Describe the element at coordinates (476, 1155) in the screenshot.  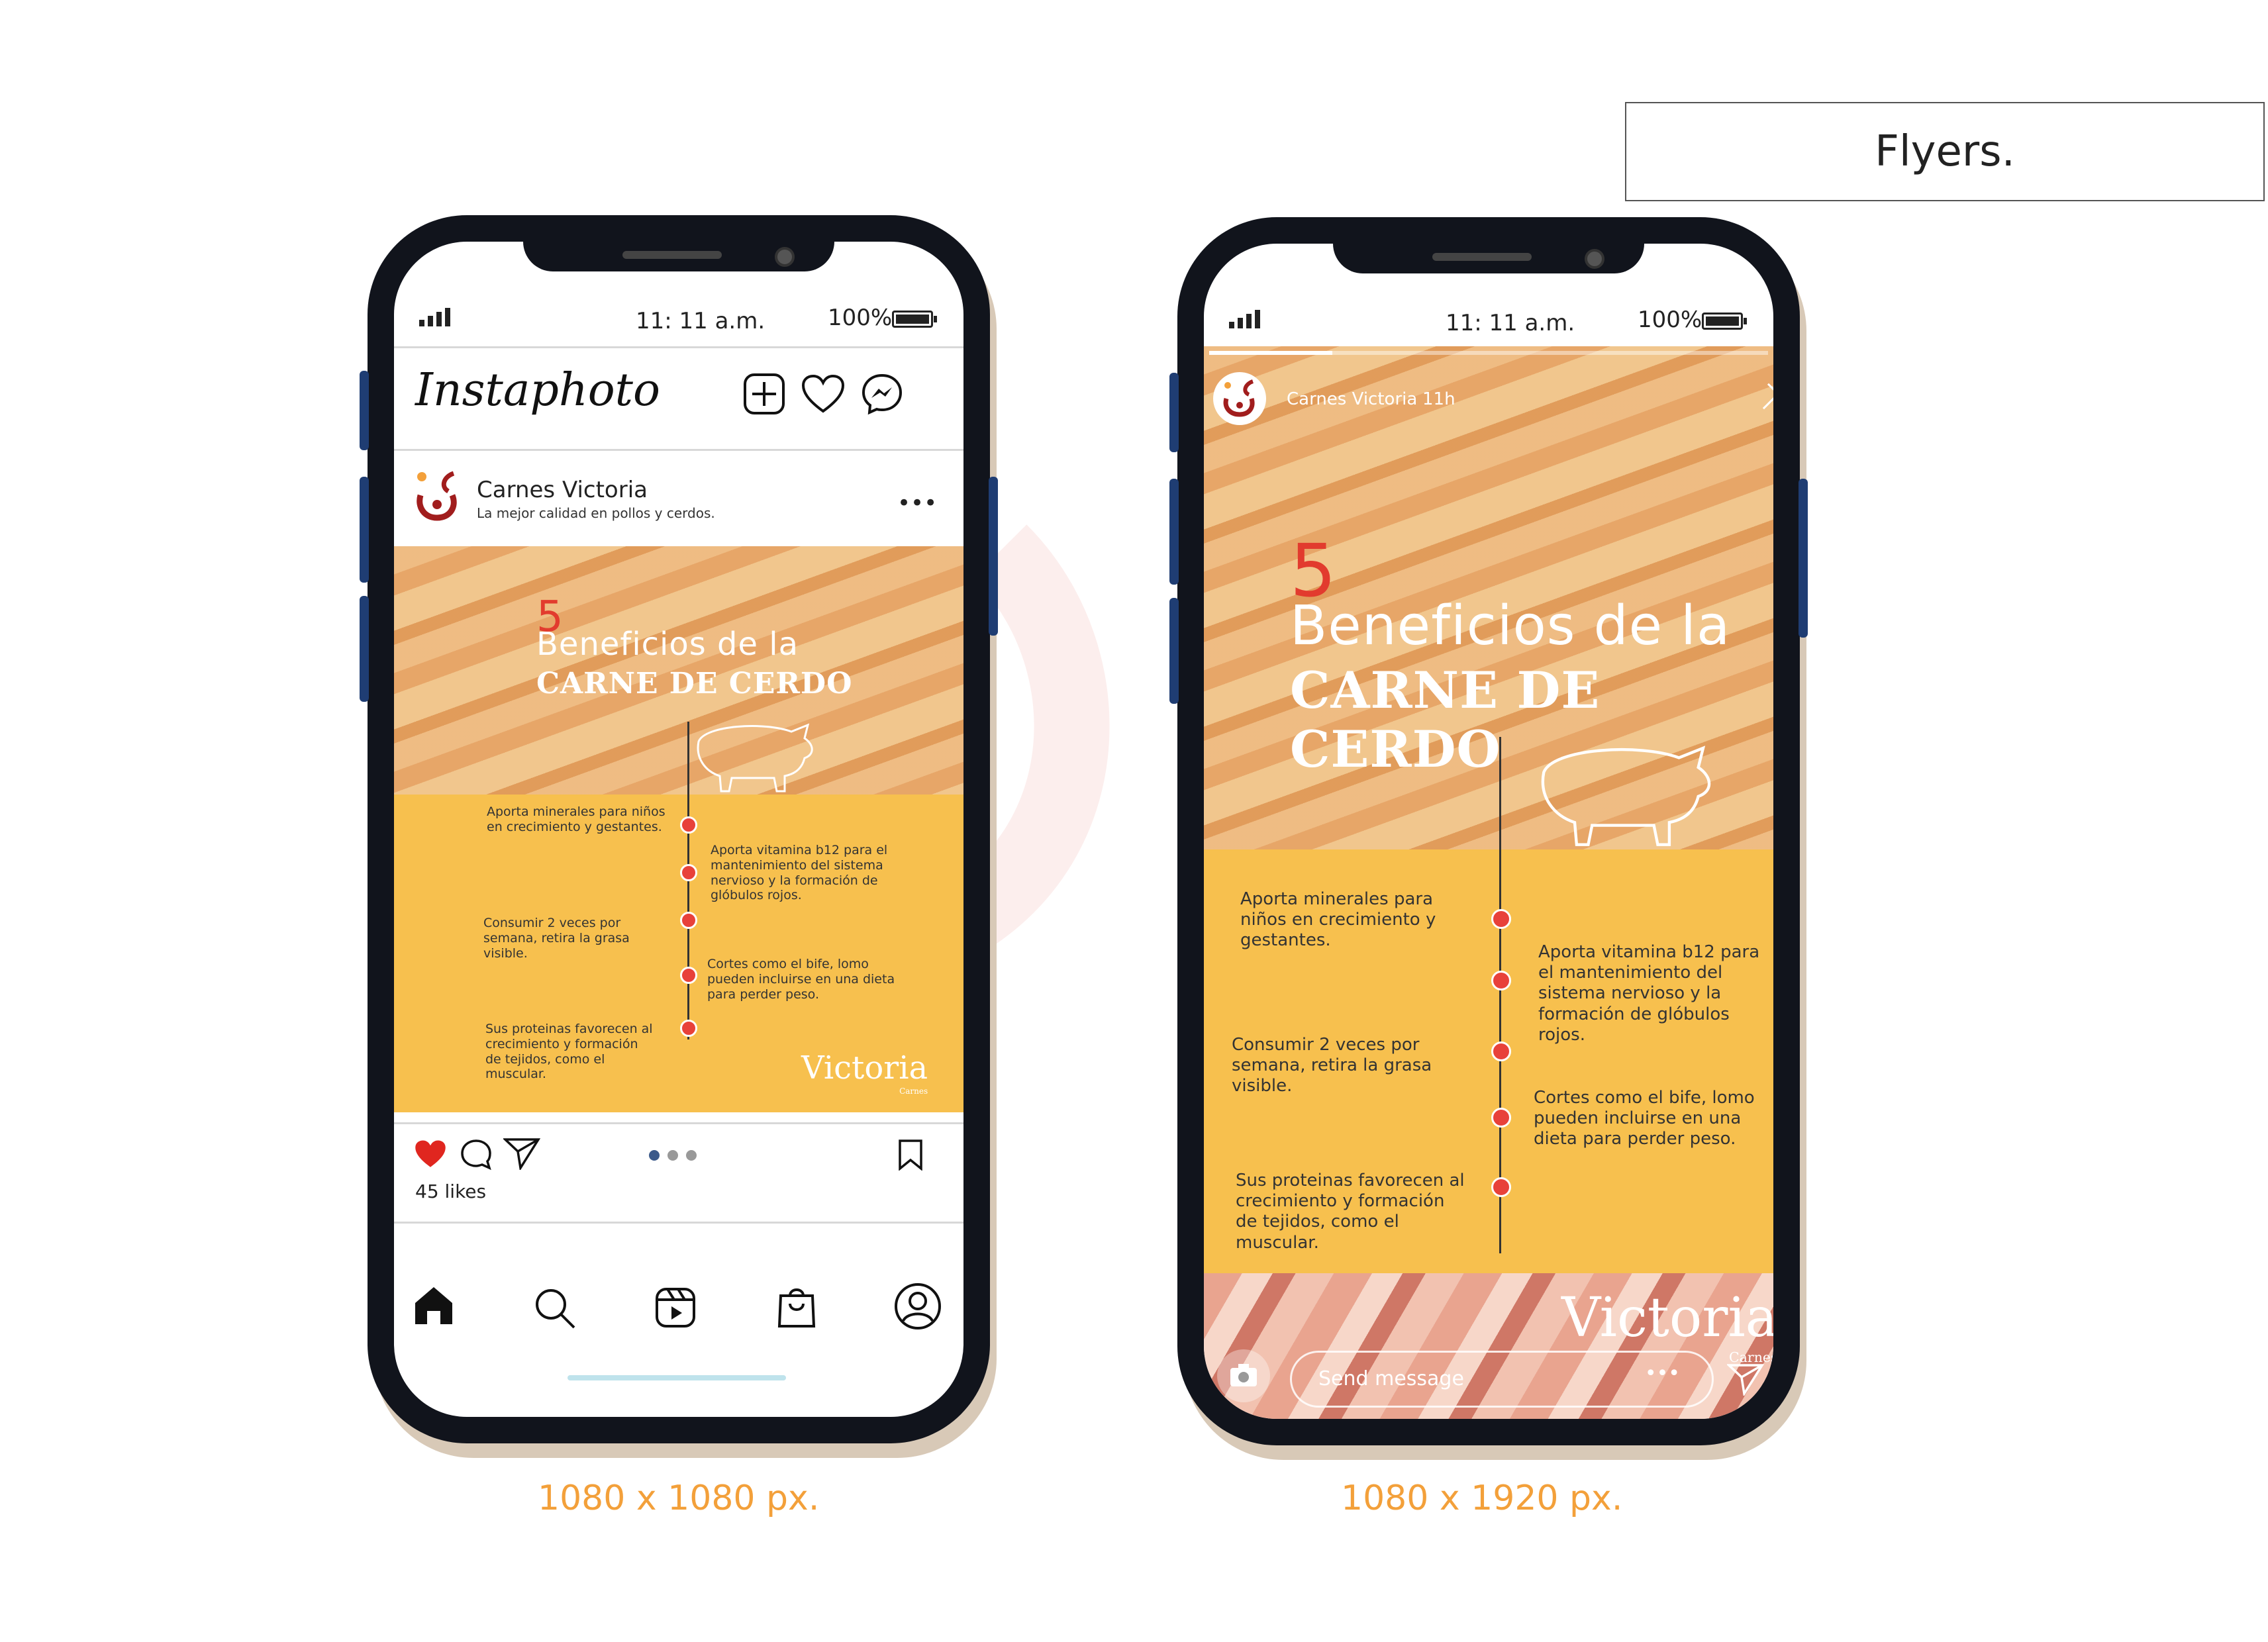
I see `comment-icon` at that location.